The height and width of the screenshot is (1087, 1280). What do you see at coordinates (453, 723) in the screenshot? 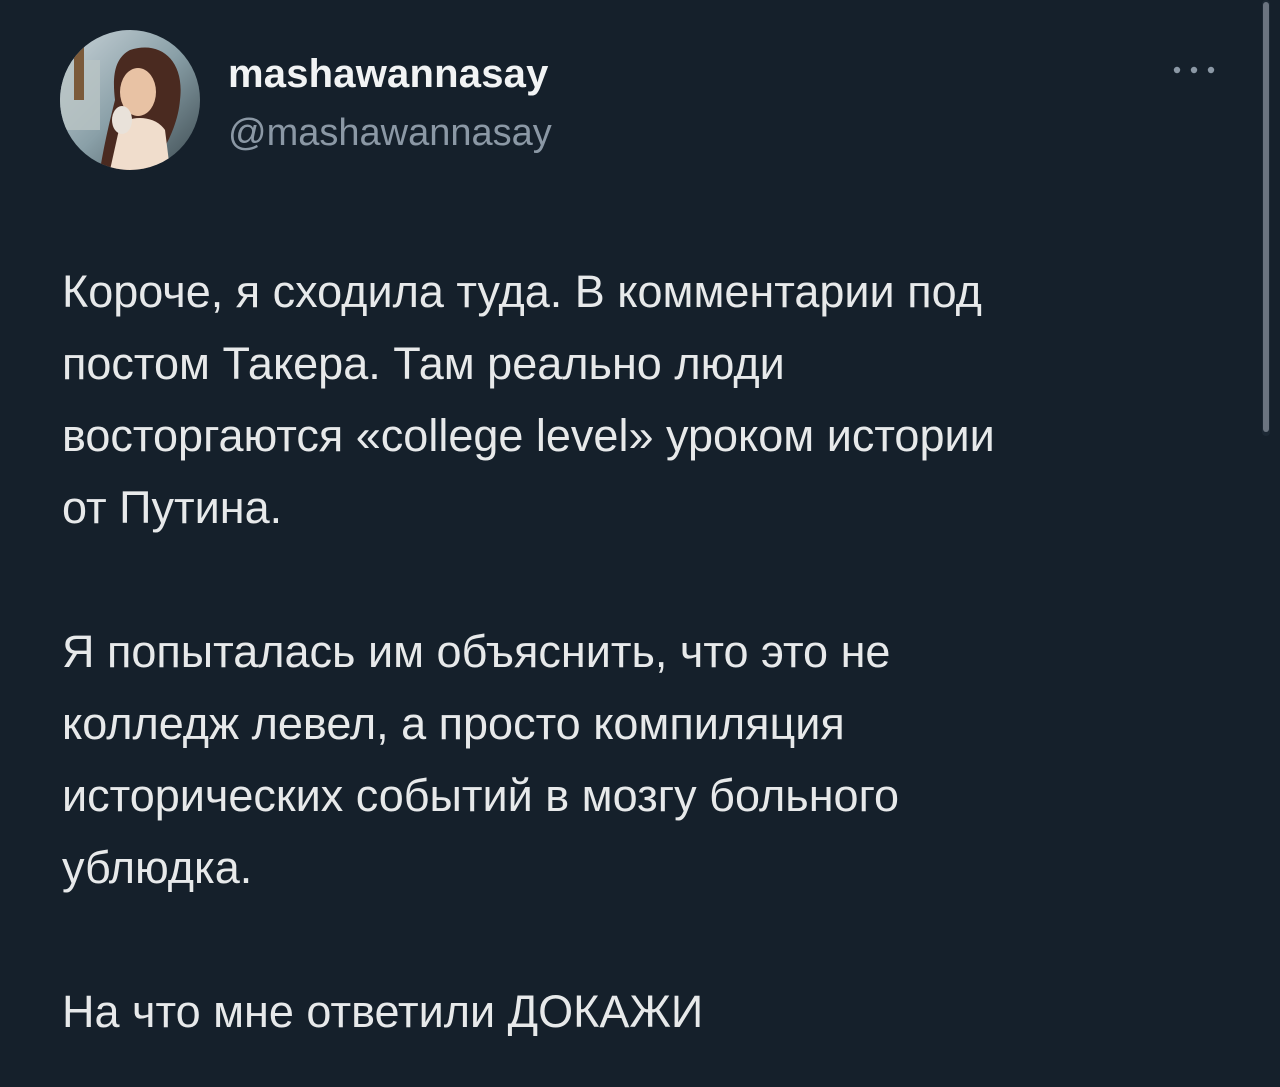
I see `tweet-line: колледж левел, а просто компиляция` at bounding box center [453, 723].